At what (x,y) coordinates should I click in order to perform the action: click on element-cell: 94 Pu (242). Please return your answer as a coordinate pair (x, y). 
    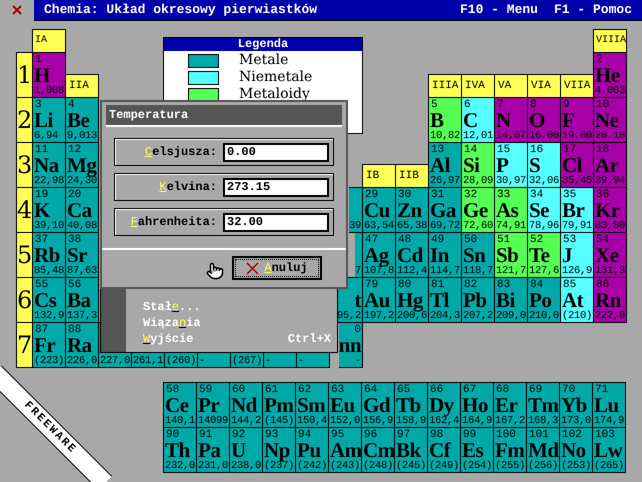
    Looking at the image, I should click on (312, 450).